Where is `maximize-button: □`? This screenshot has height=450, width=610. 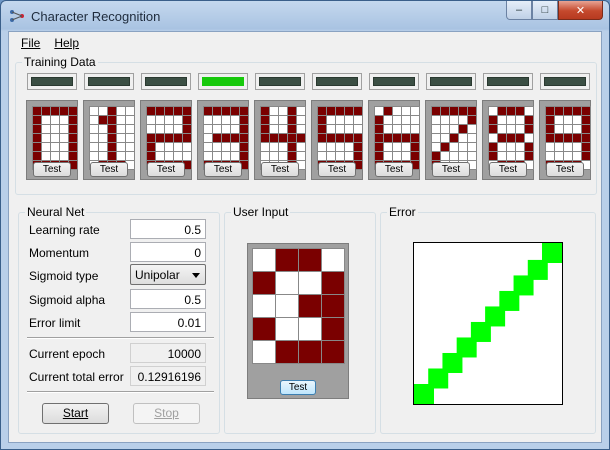
maximize-button: □ is located at coordinates (545, 10).